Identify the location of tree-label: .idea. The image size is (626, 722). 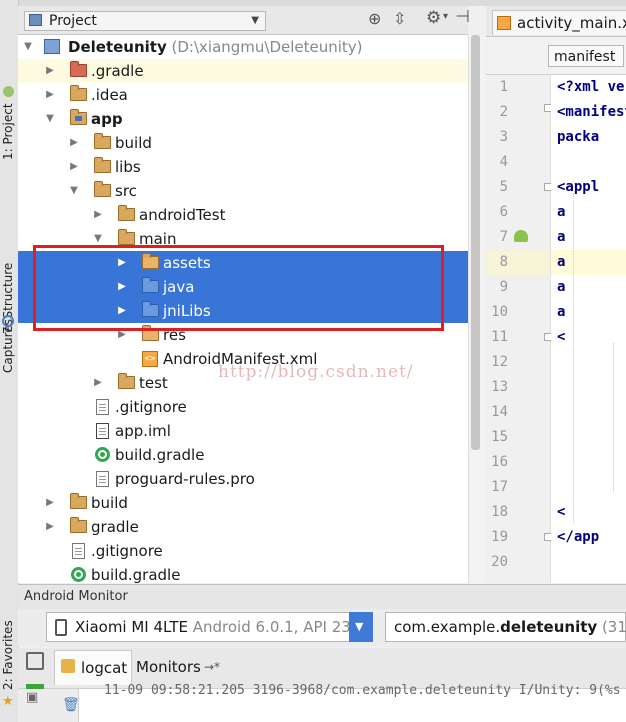
(109, 95).